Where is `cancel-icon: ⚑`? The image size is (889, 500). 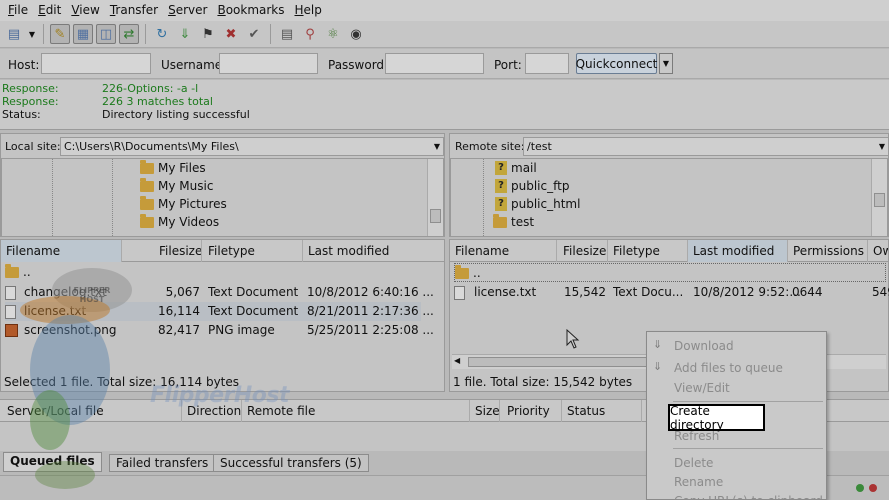 cancel-icon: ⚑ is located at coordinates (208, 34).